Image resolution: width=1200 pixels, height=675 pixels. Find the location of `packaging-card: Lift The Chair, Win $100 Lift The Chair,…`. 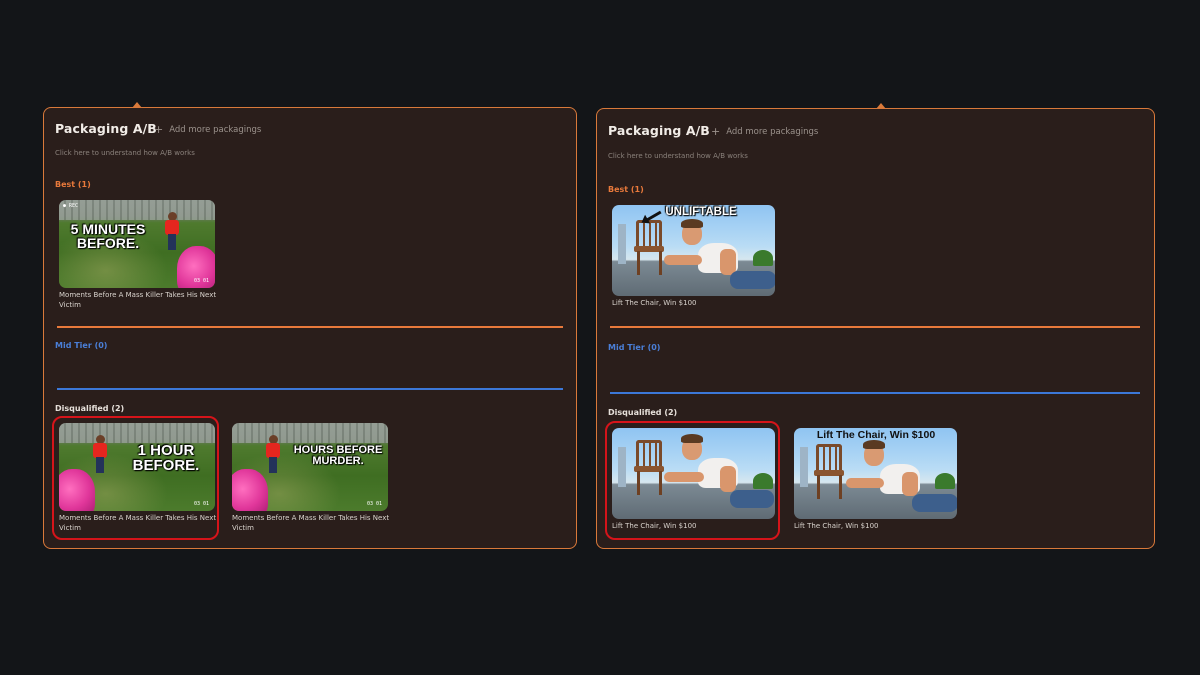

packaging-card: Lift The Chair, Win $100 Lift The Chair,… is located at coordinates (875, 480).